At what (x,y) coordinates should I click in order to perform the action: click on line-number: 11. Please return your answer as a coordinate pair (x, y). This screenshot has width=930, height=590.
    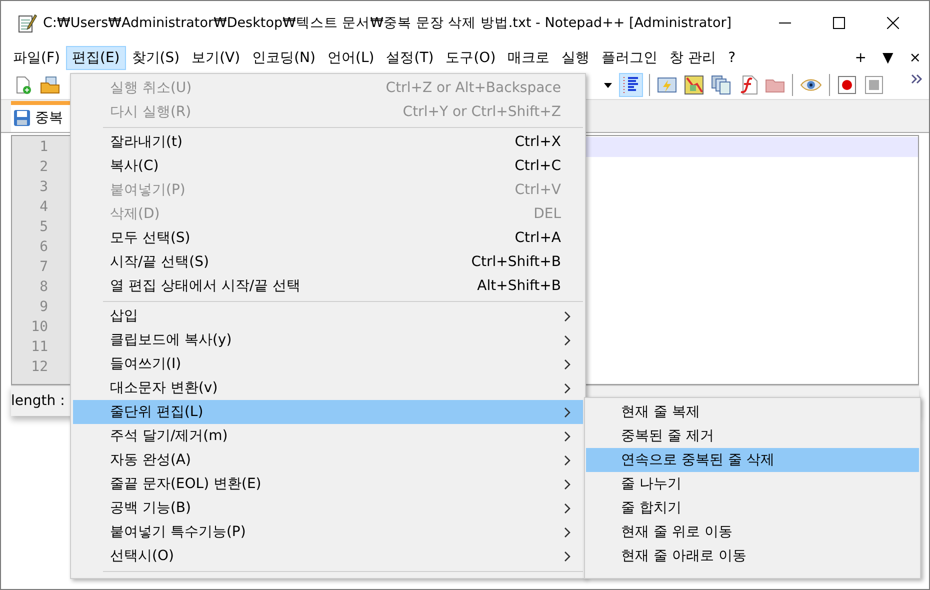
    Looking at the image, I should click on (39, 347).